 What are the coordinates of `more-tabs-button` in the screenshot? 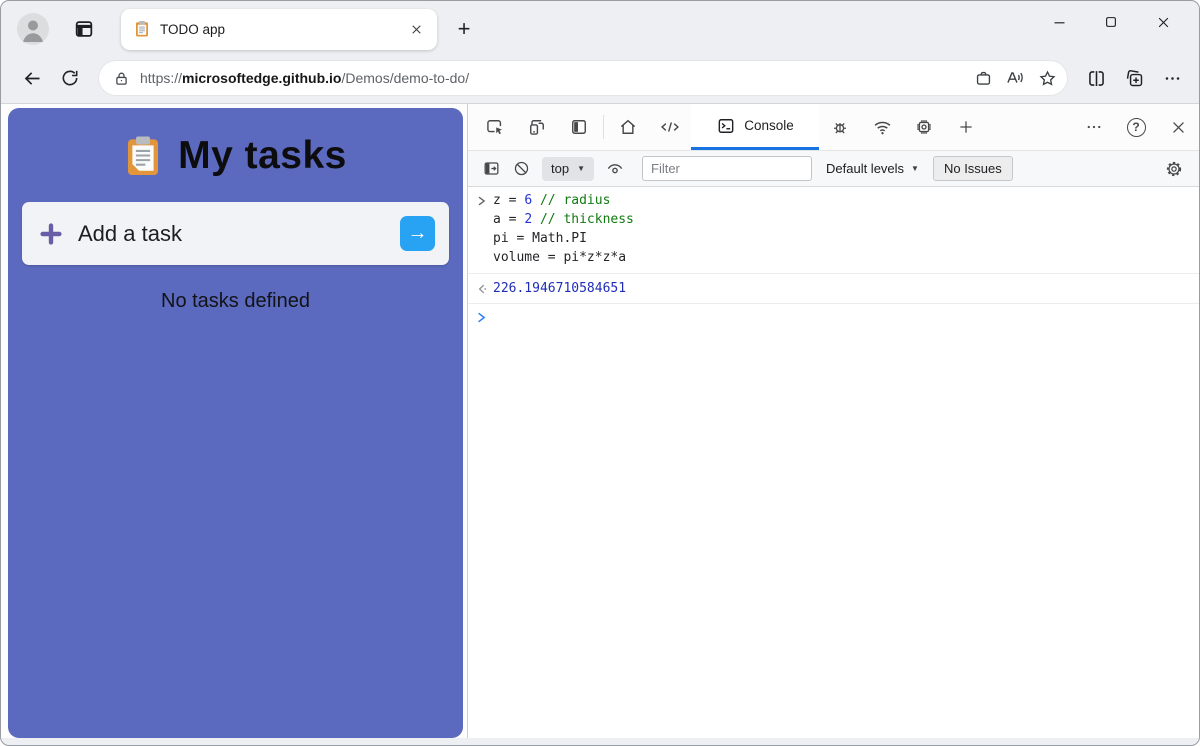 It's located at (966, 127).